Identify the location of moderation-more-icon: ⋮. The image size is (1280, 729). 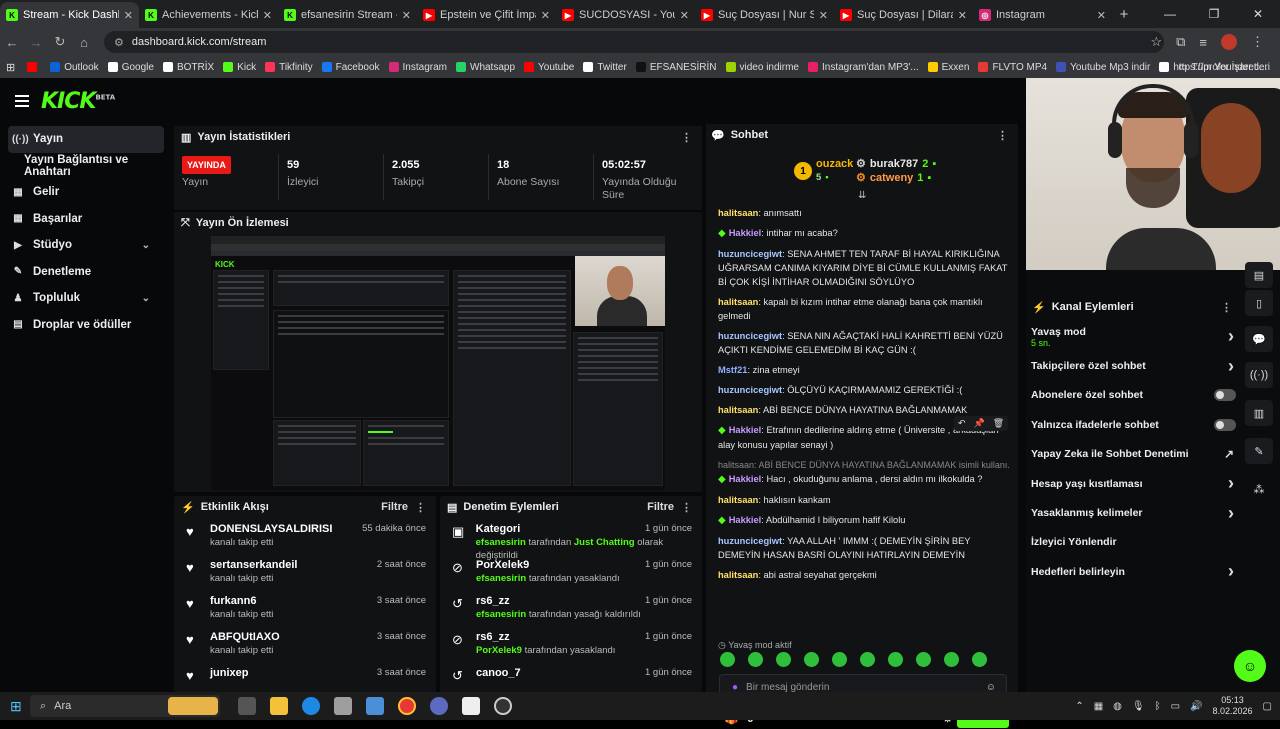
(686, 507).